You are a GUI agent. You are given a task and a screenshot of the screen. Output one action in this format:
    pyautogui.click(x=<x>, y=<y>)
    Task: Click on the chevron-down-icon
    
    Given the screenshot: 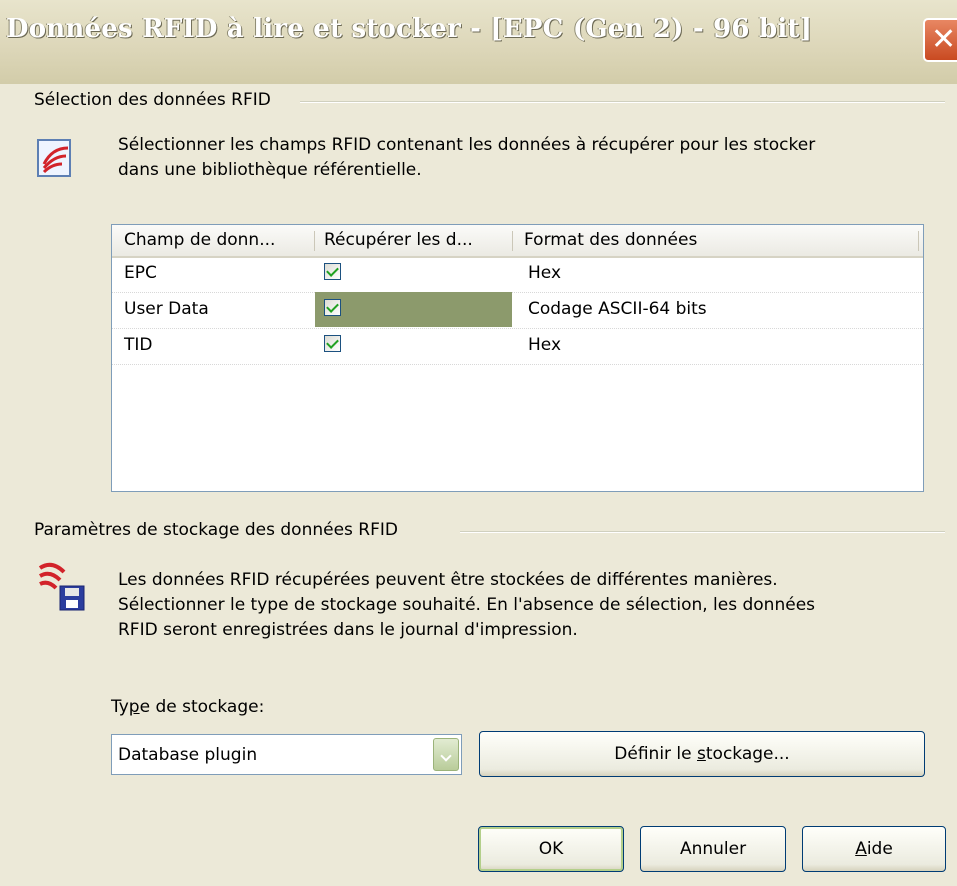 What is the action you would take?
    pyautogui.click(x=446, y=754)
    